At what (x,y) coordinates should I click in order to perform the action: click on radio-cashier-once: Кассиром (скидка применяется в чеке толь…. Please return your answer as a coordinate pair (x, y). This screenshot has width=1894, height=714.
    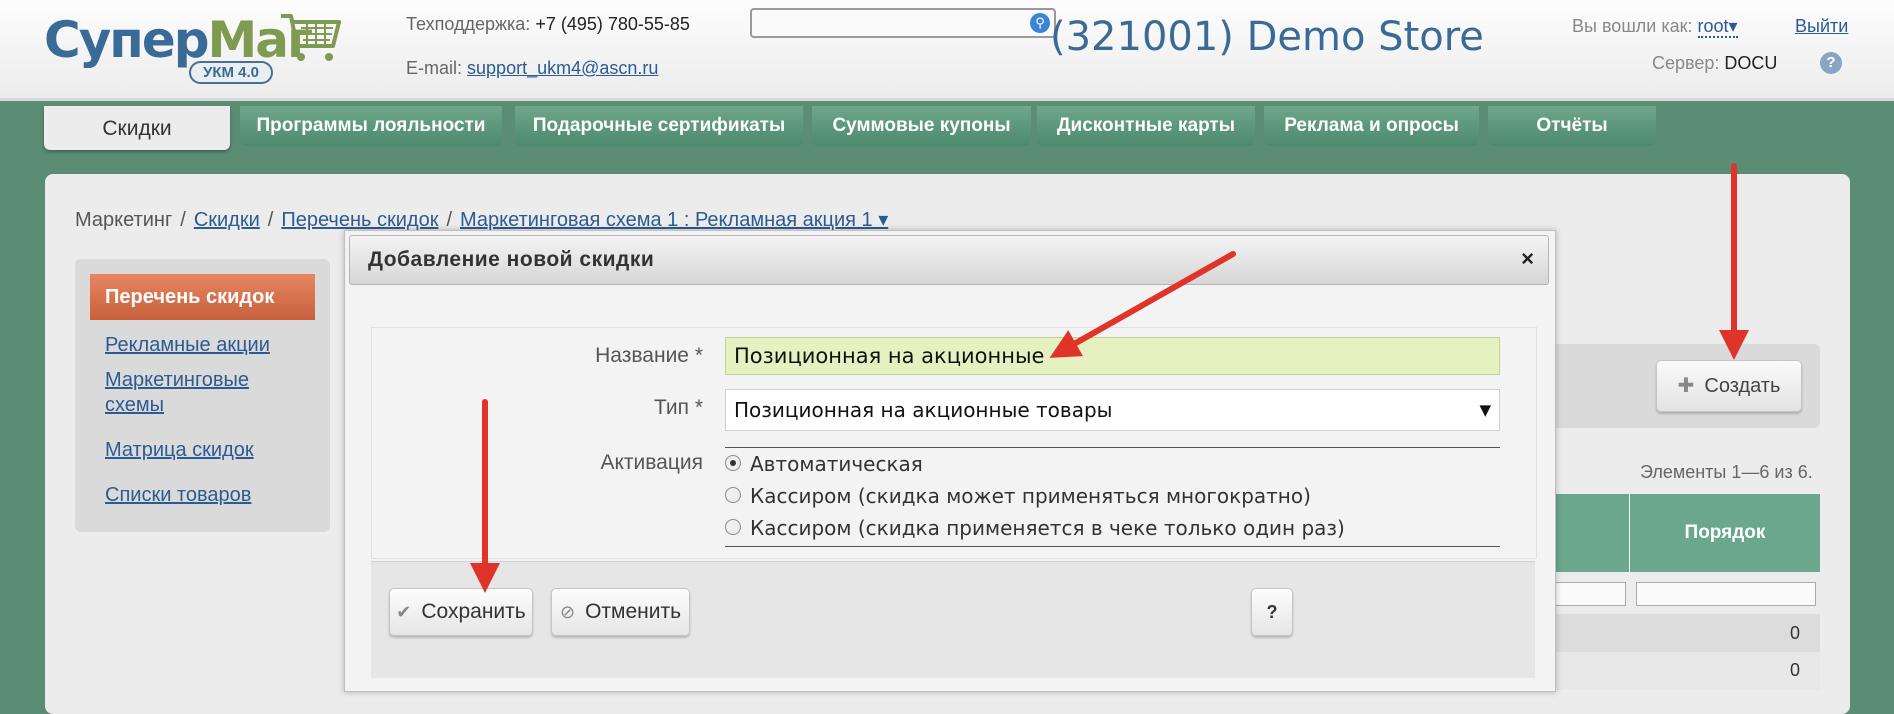
    Looking at the image, I should click on (1035, 531).